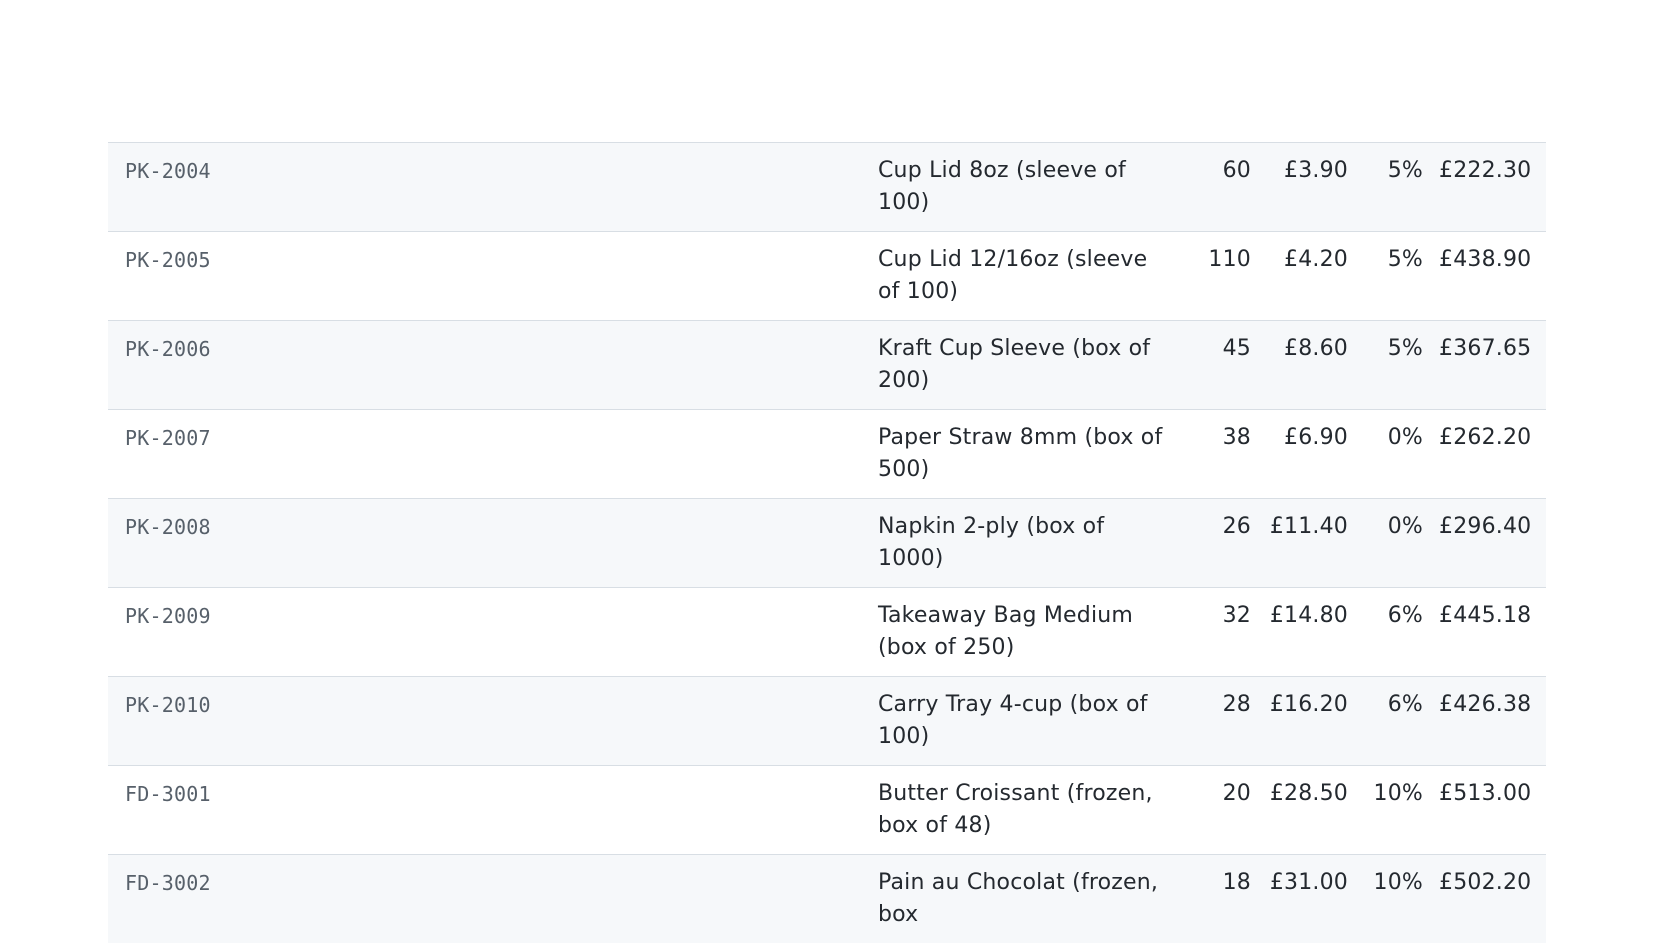 The height and width of the screenshot is (943, 1653). What do you see at coordinates (1223, 276) in the screenshot?
I see `item-quantity: 110` at bounding box center [1223, 276].